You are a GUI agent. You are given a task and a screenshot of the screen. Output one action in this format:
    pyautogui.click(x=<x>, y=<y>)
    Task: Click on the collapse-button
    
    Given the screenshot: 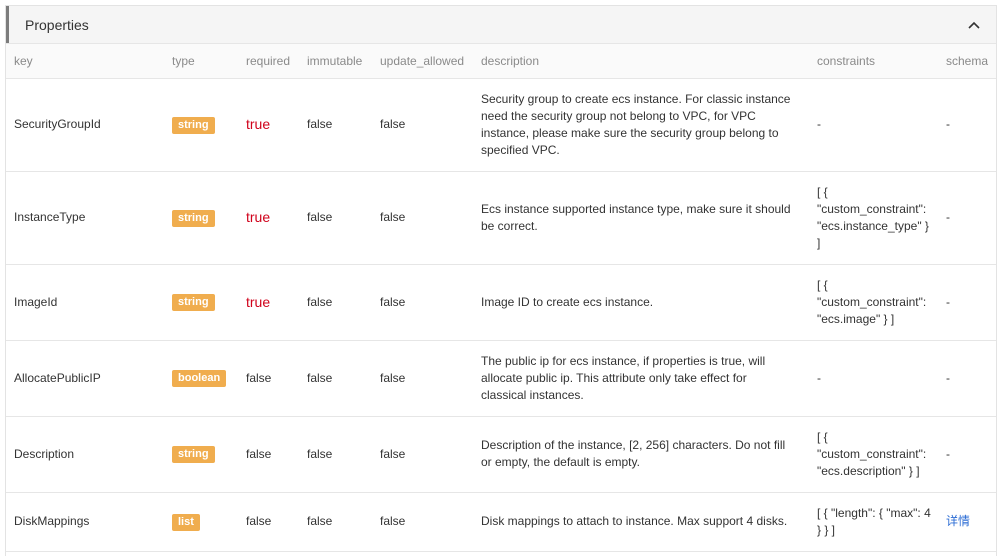 What is the action you would take?
    pyautogui.click(x=974, y=24)
    